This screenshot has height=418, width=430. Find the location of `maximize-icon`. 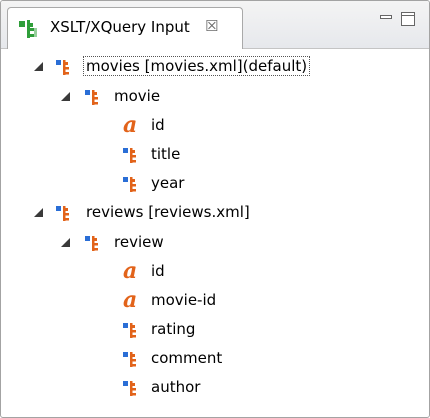

maximize-icon is located at coordinates (408, 21).